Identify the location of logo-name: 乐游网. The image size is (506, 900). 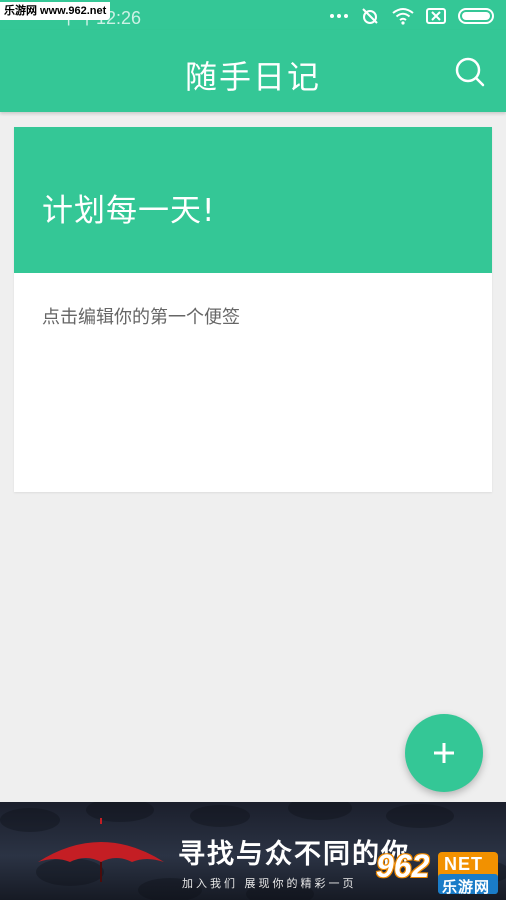
(466, 887).